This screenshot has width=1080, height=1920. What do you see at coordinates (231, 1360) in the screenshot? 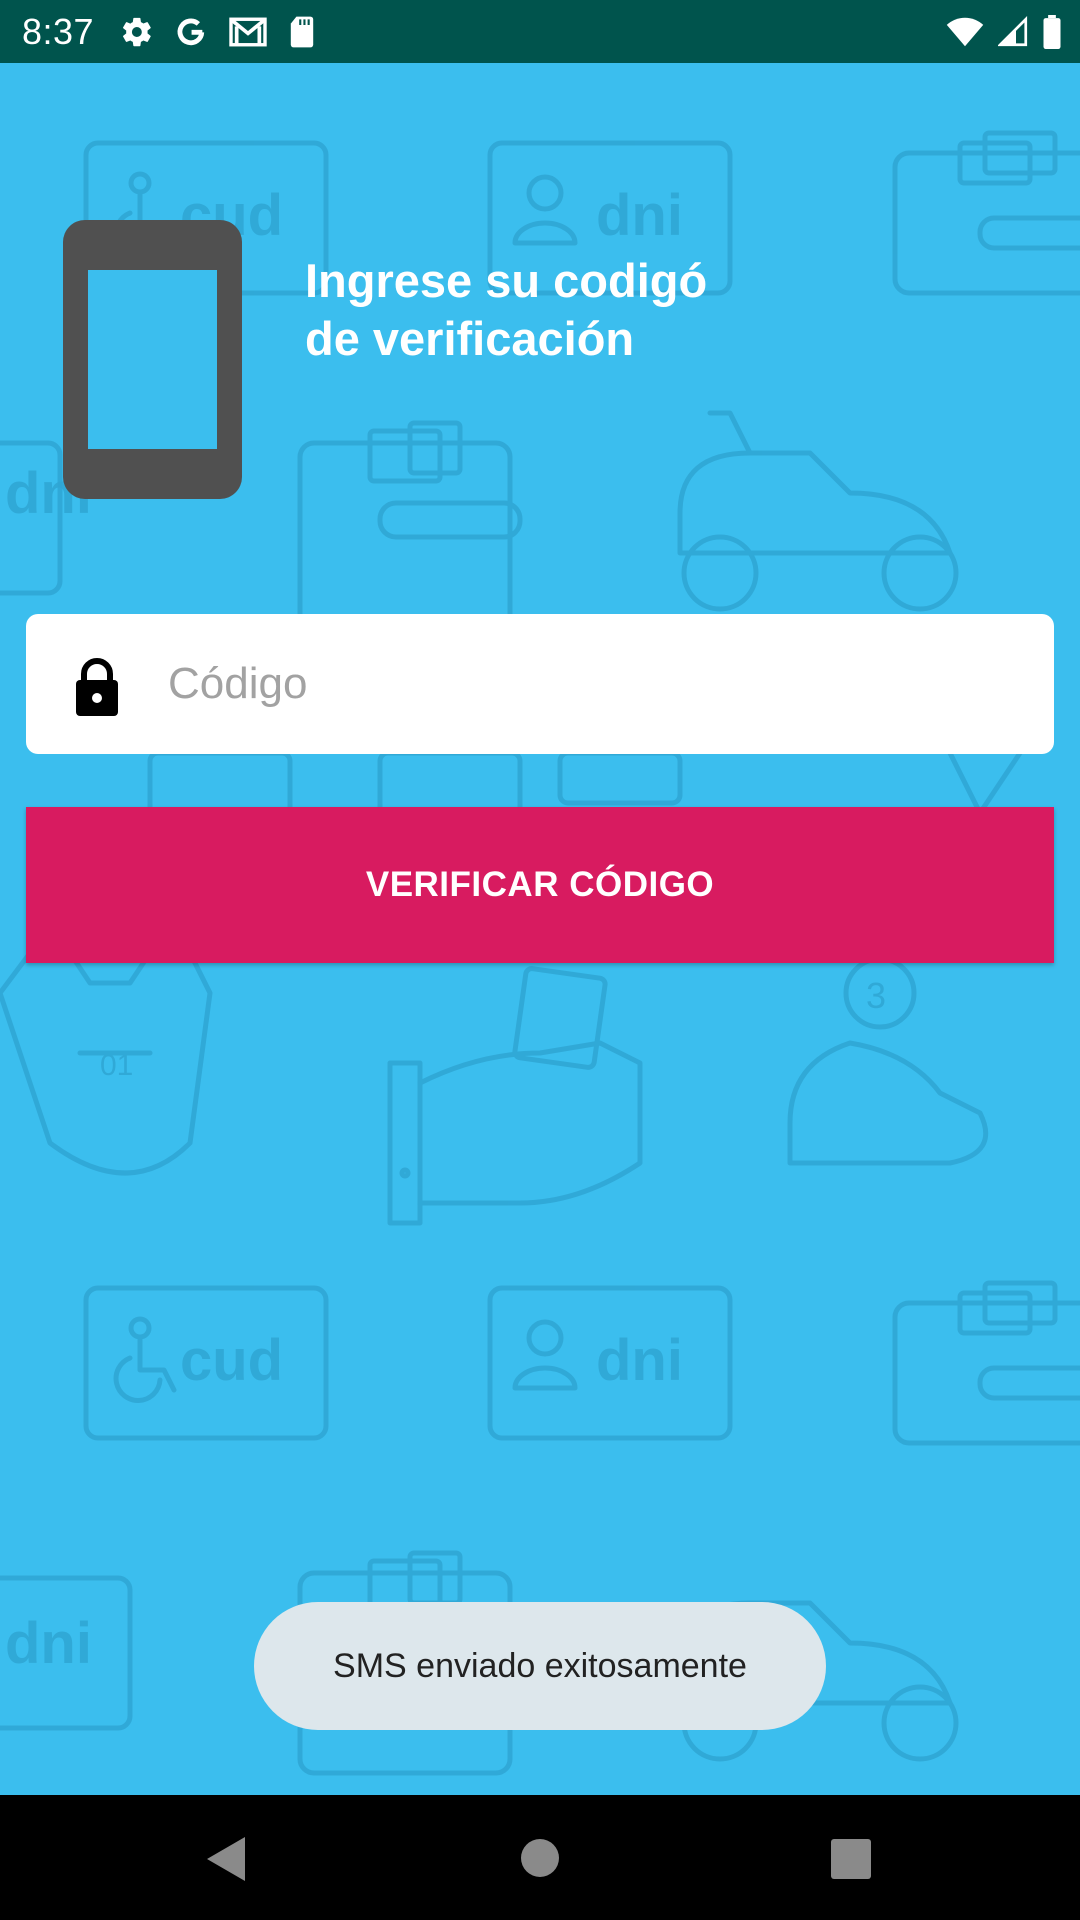
I see `pattern-label: cud` at bounding box center [231, 1360].